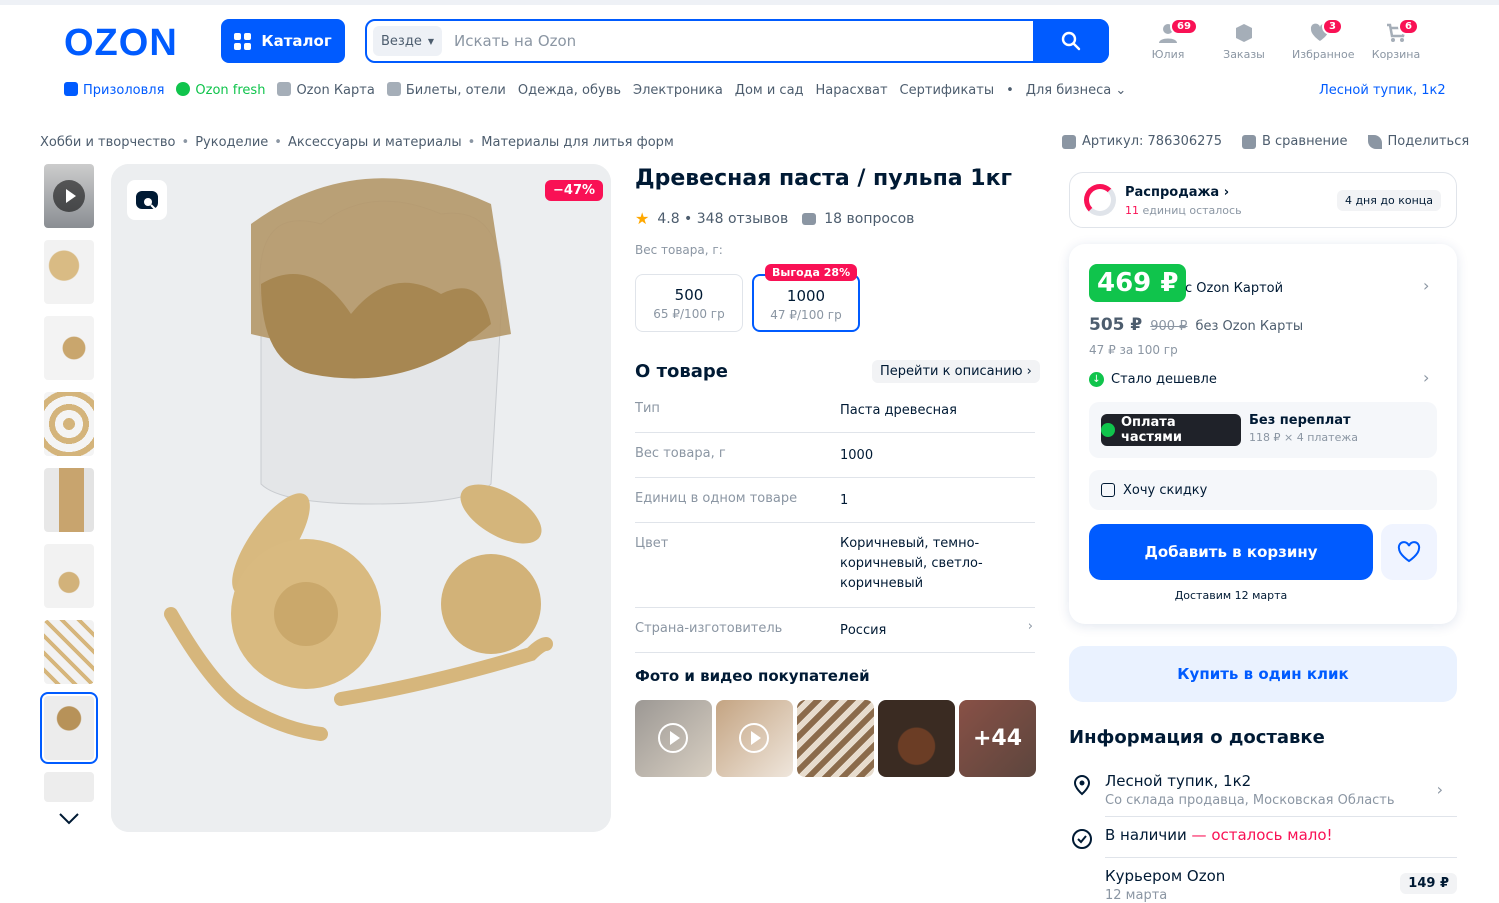  Describe the element at coordinates (835, 417) in the screenshot. I see `spec-row: Тип Паста древесная` at that location.